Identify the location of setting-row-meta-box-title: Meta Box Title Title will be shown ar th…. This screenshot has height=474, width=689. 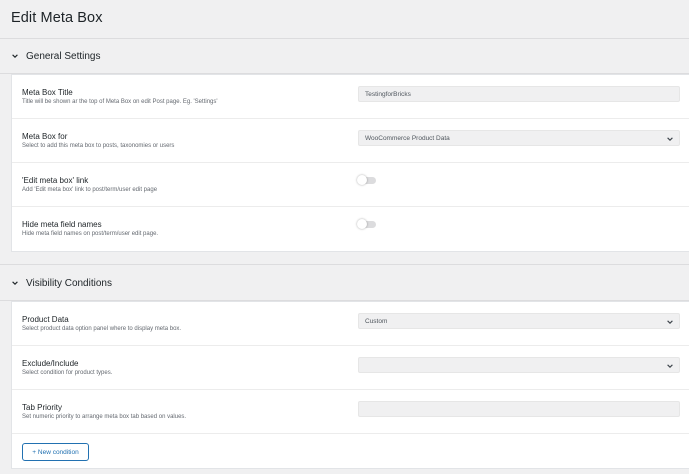
(350, 97).